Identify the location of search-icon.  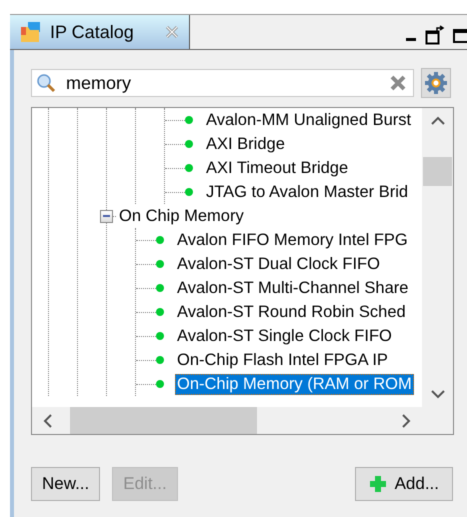
(46, 83).